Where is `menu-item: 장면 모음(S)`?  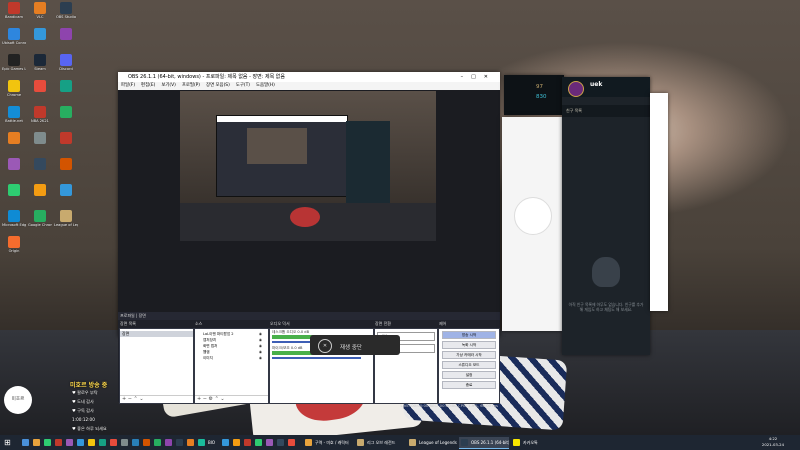
menu-item: 장면 모음(S) is located at coordinates (218, 85).